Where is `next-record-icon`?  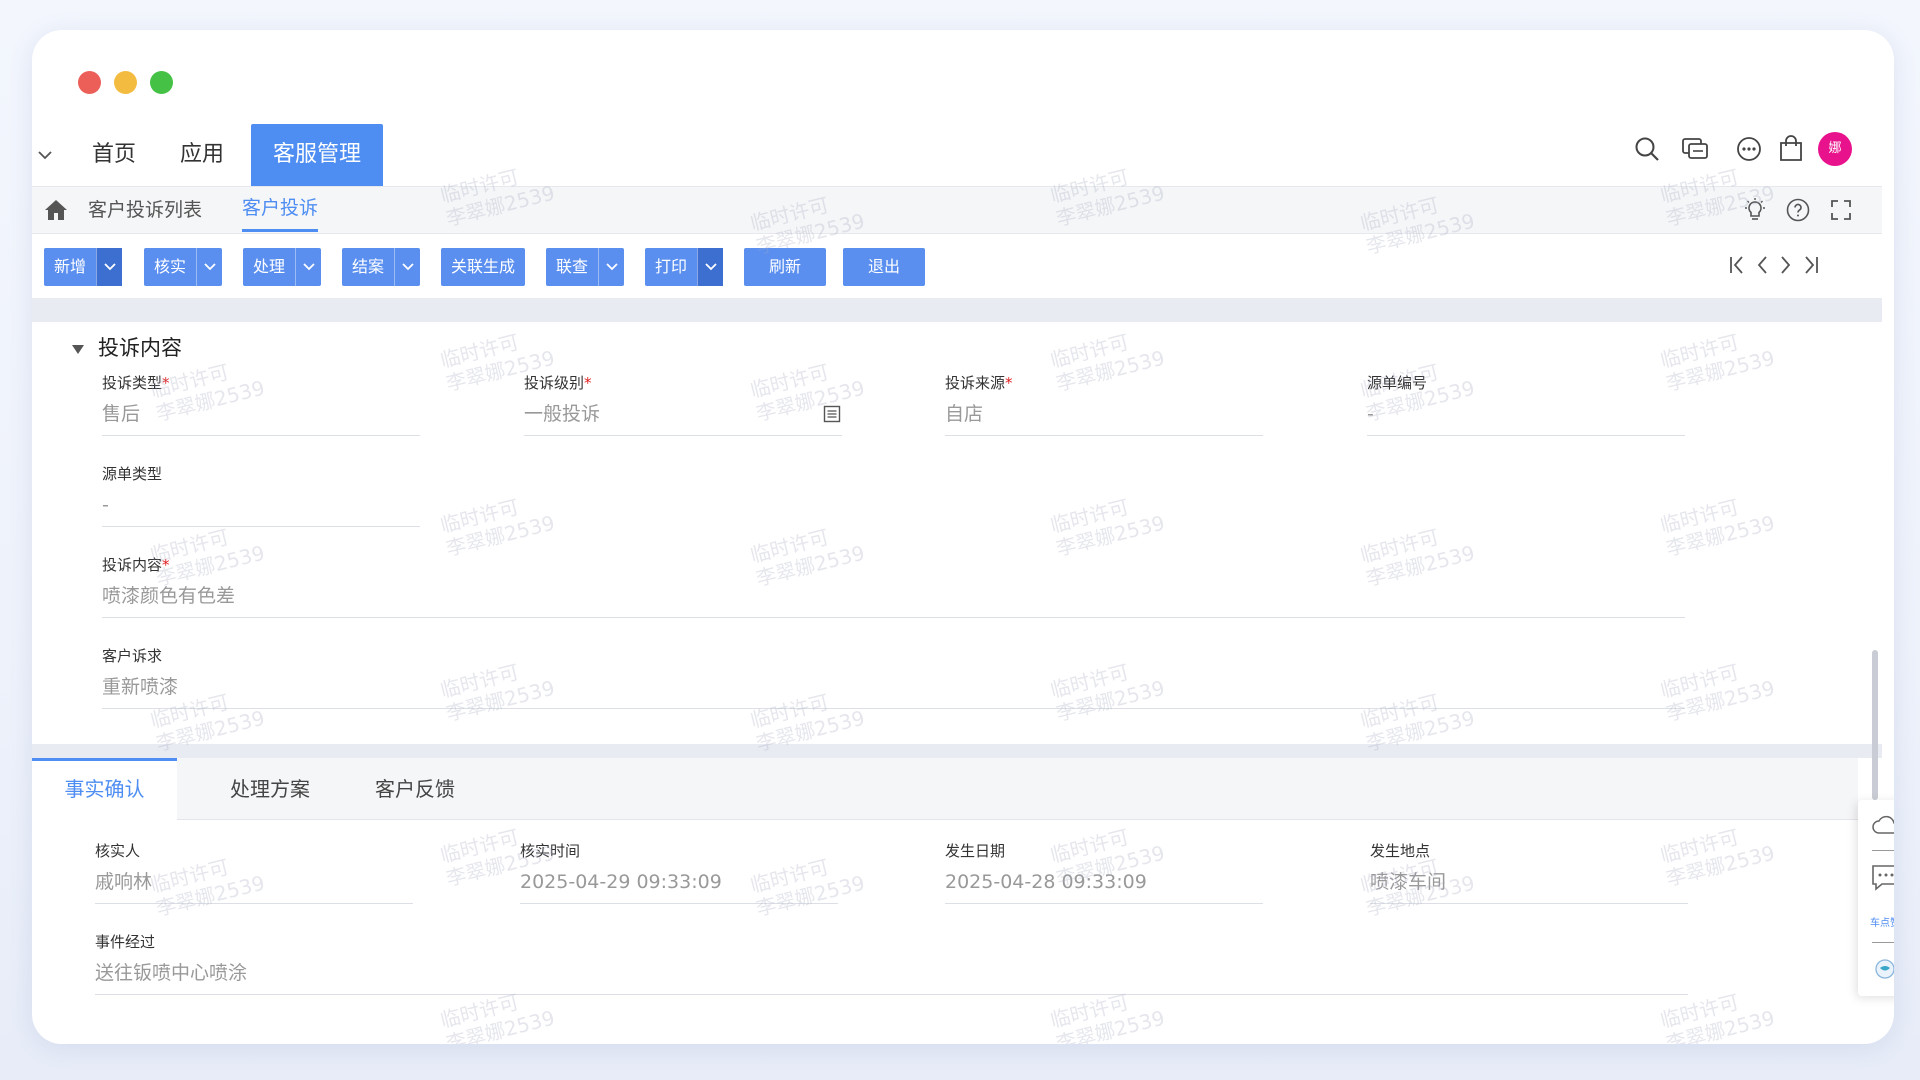 next-record-icon is located at coordinates (1786, 265).